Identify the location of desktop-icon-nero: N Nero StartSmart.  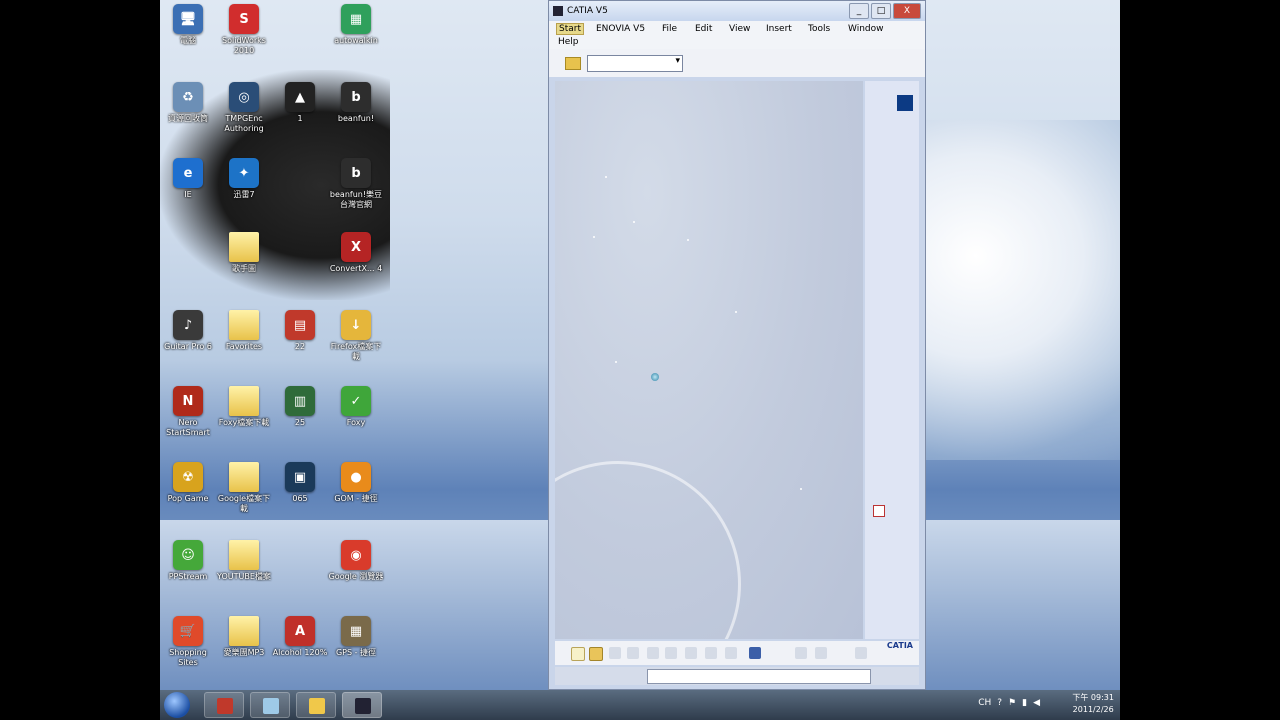
(188, 412).